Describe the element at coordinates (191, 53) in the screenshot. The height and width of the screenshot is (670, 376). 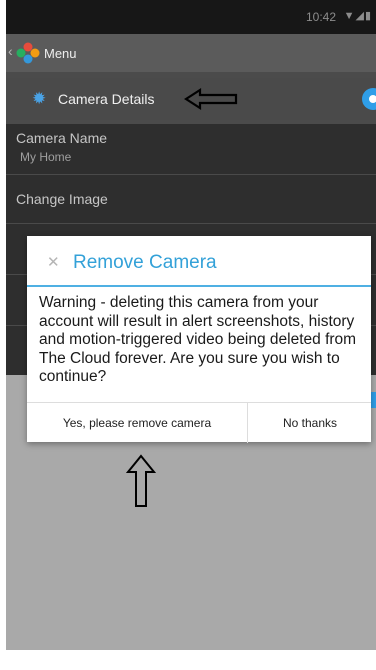
I see `menu-bar: ‹ Menu` at that location.